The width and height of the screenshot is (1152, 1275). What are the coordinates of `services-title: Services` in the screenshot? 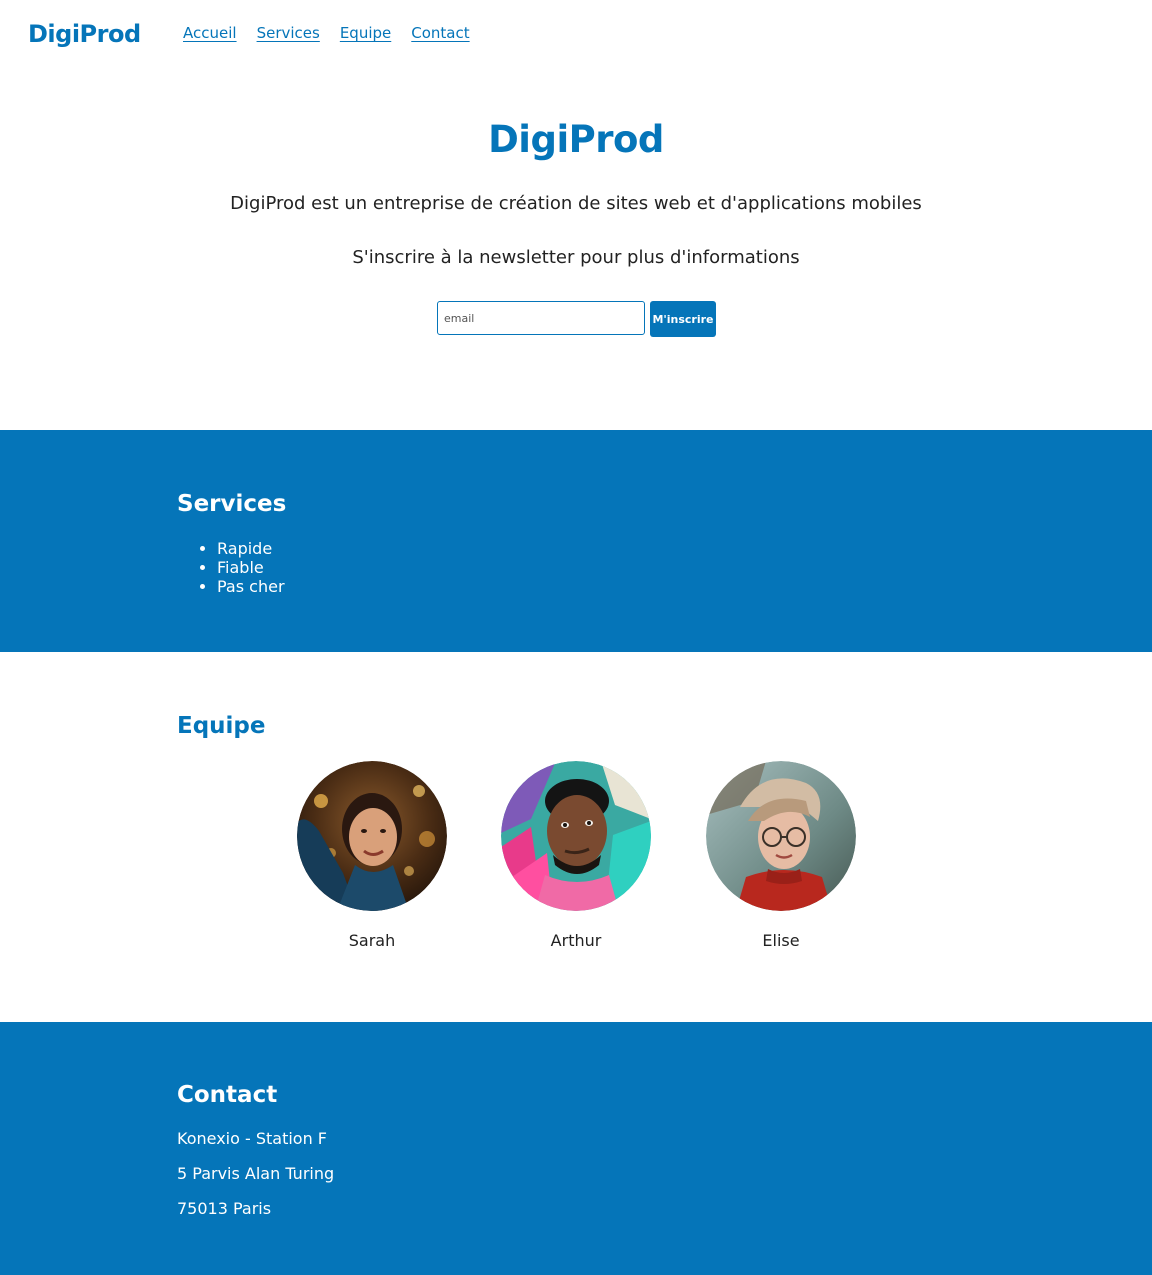 It's located at (232, 504).